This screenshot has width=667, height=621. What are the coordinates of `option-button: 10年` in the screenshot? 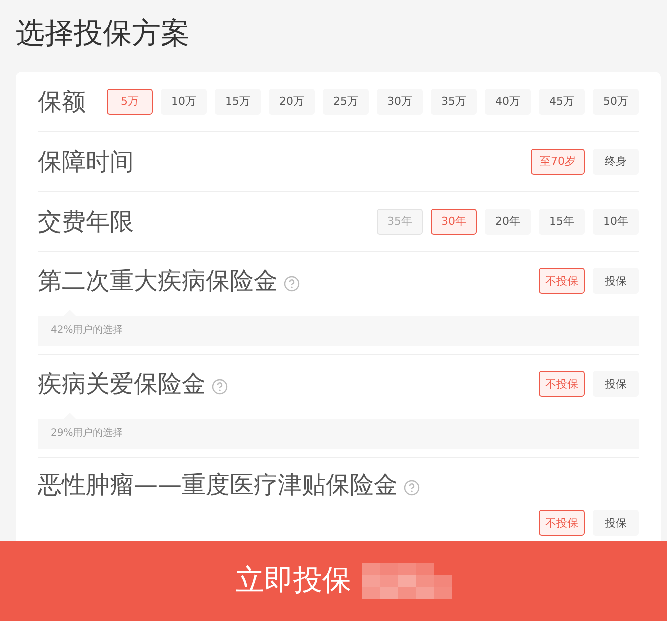 It's located at (616, 221).